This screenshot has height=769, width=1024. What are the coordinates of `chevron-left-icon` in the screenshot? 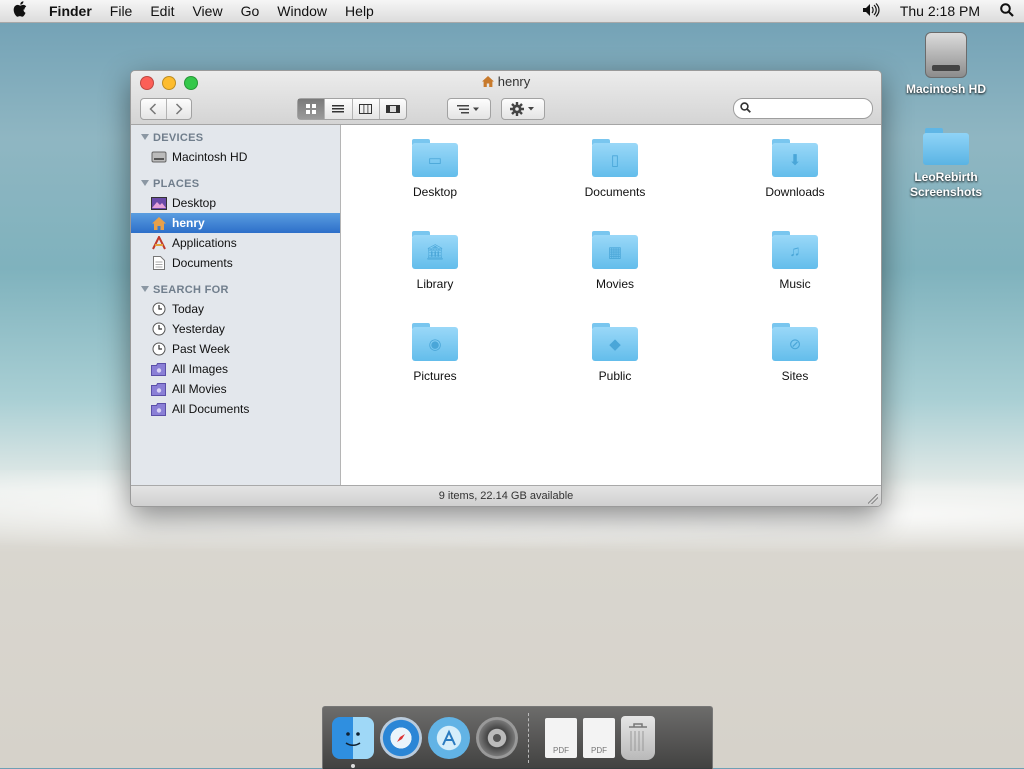 It's located at (153, 109).